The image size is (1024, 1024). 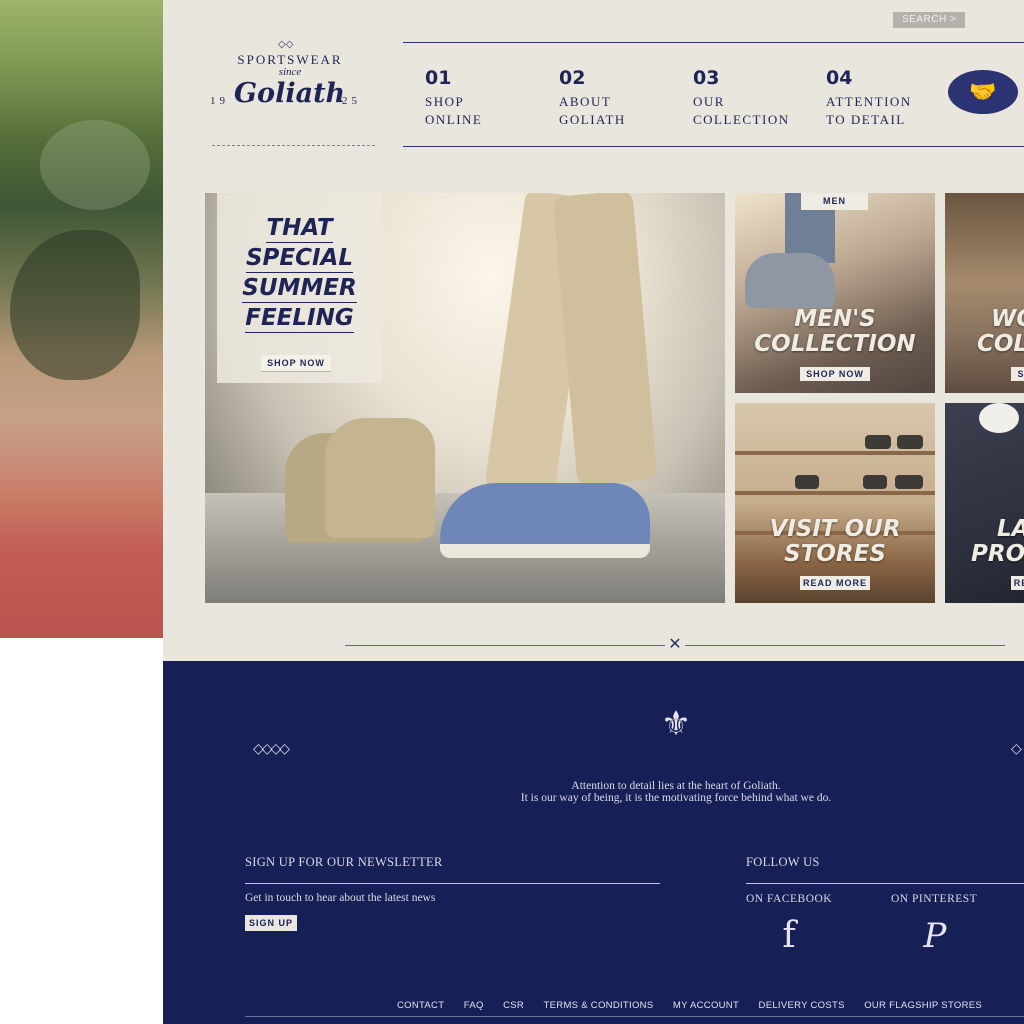 I want to click on footer-link-csr: CSR, so click(x=513, y=1005).